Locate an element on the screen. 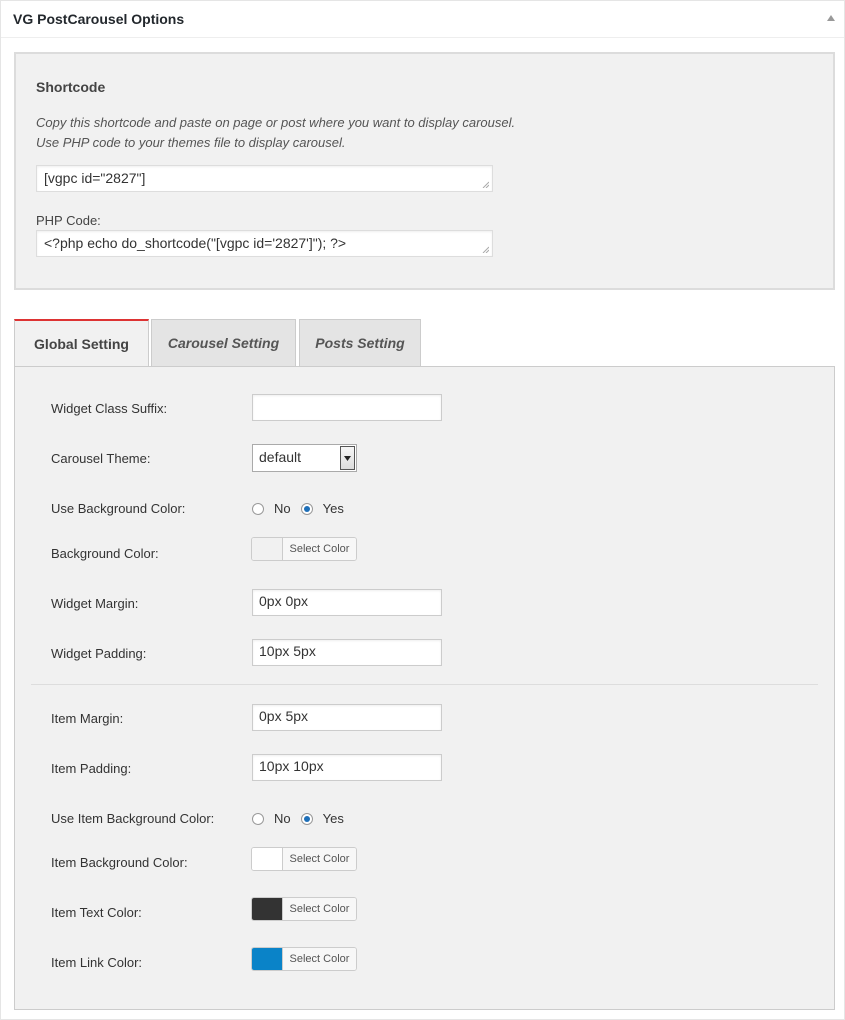 This screenshot has width=845, height=1020. item-margin-label: Item Margin: is located at coordinates (87, 718).